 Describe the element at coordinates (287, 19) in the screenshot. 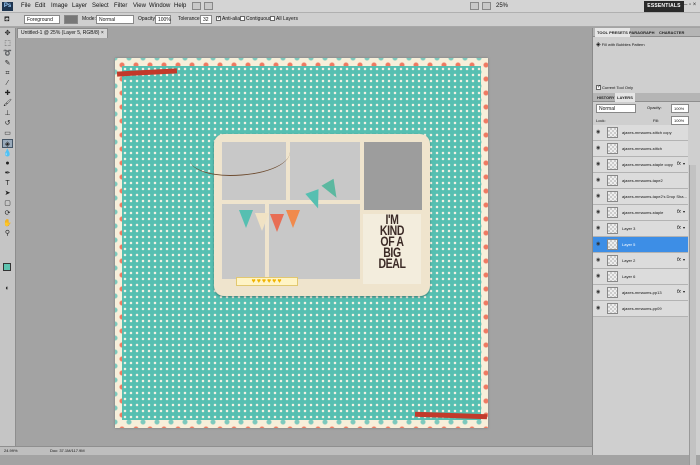

I see `all-layers-label: All Layers` at that location.